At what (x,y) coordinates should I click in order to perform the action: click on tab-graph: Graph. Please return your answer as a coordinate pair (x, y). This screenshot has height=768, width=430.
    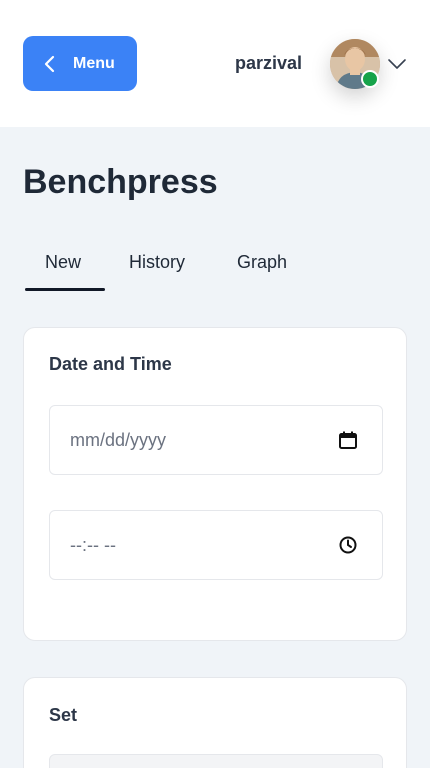
    Looking at the image, I should click on (262, 262).